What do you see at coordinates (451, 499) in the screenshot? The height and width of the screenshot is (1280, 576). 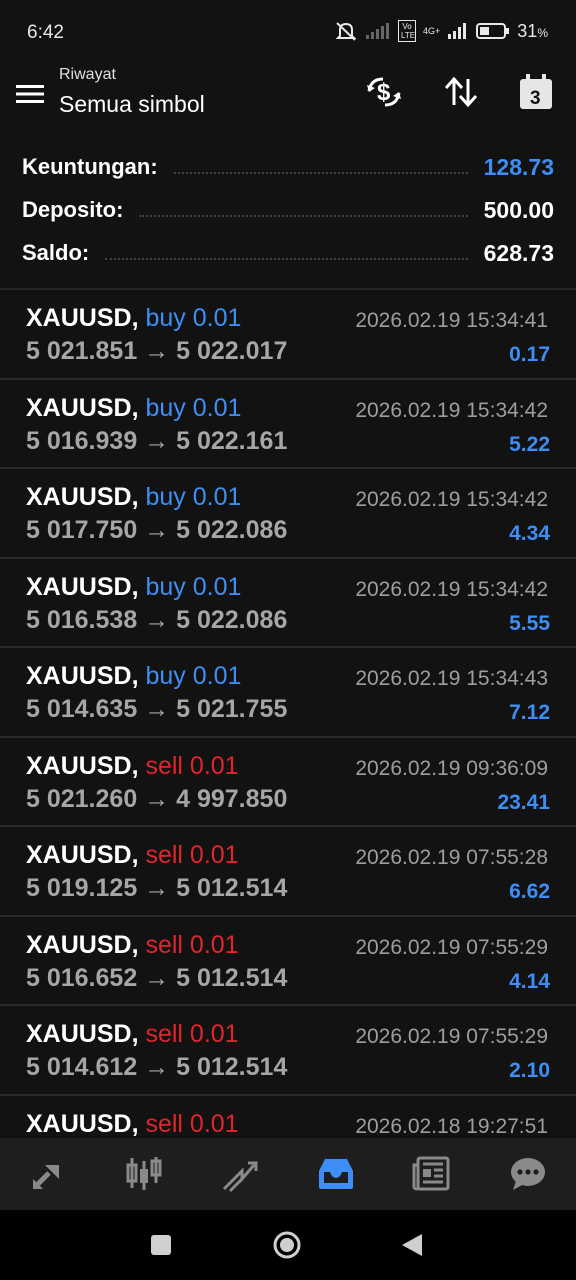 I see `trade-time: 2026.02.19 15:34:42` at bounding box center [451, 499].